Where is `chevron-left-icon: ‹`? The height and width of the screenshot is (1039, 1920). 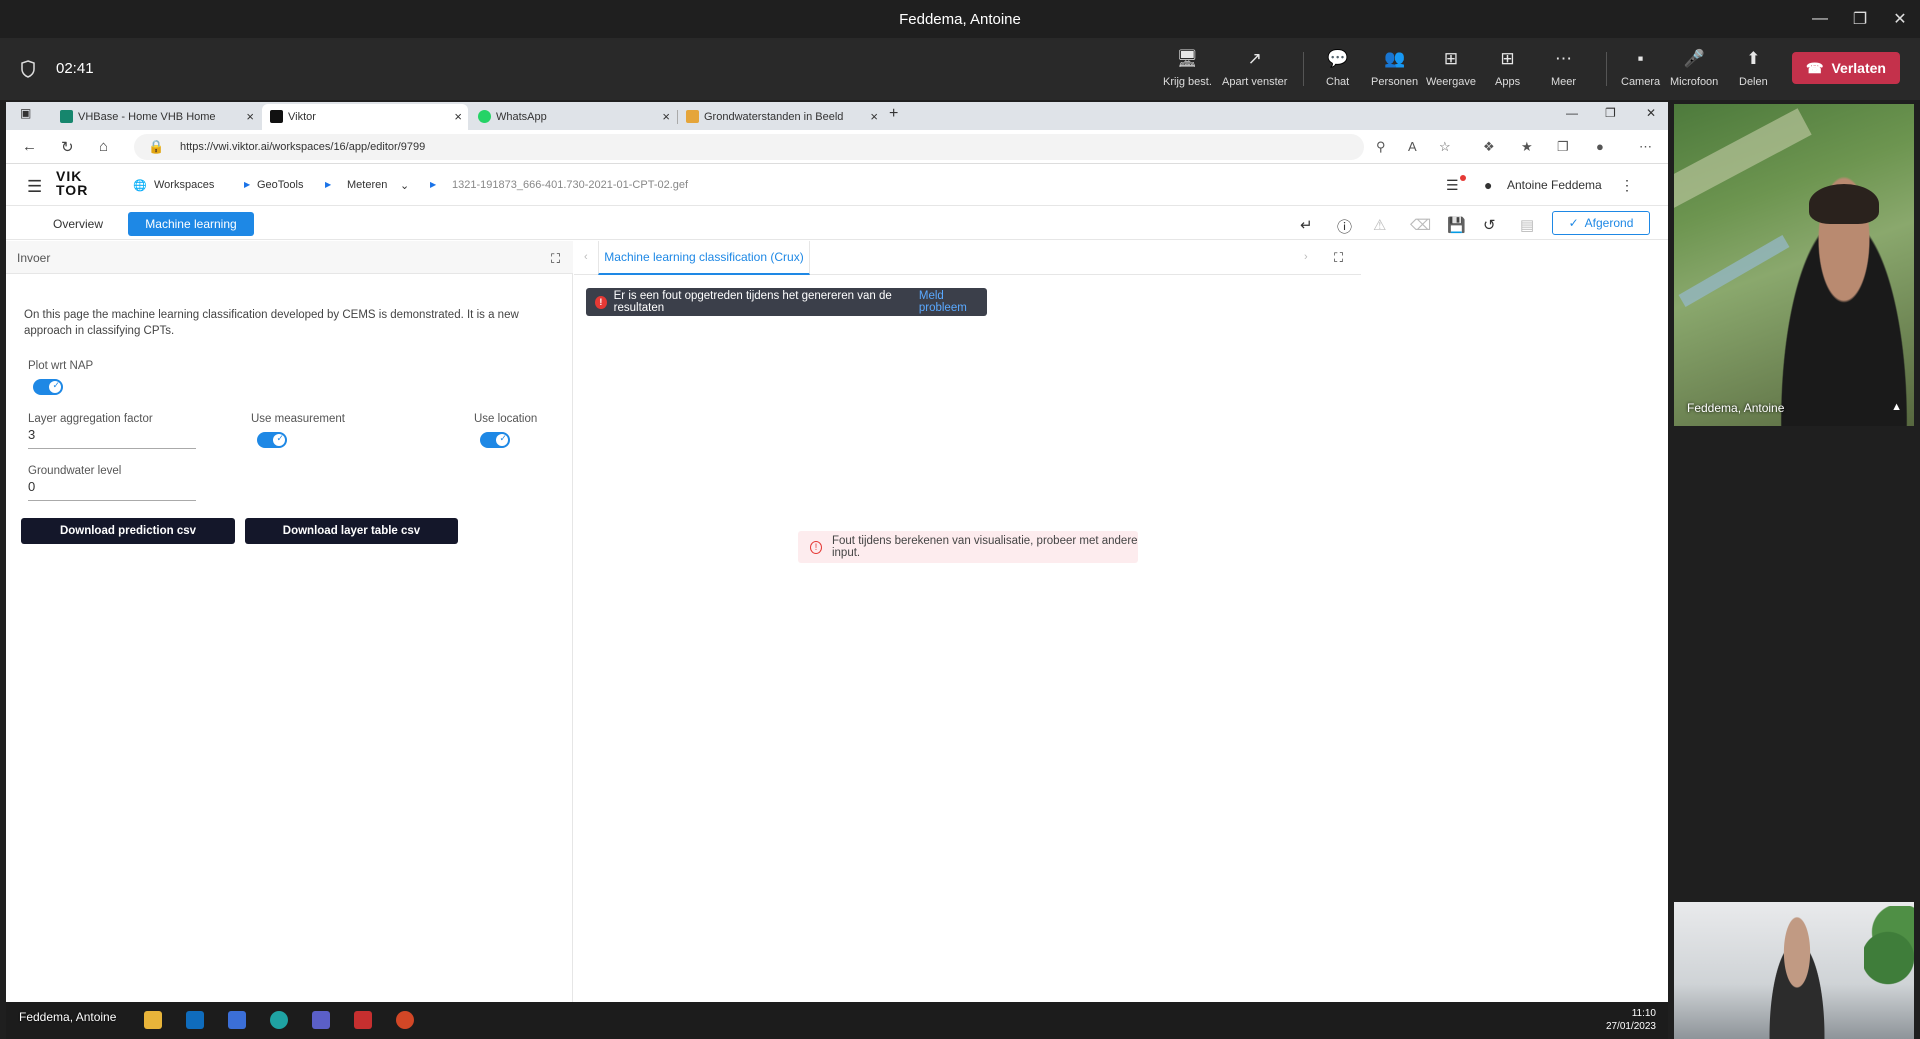 chevron-left-icon: ‹ is located at coordinates (586, 257).